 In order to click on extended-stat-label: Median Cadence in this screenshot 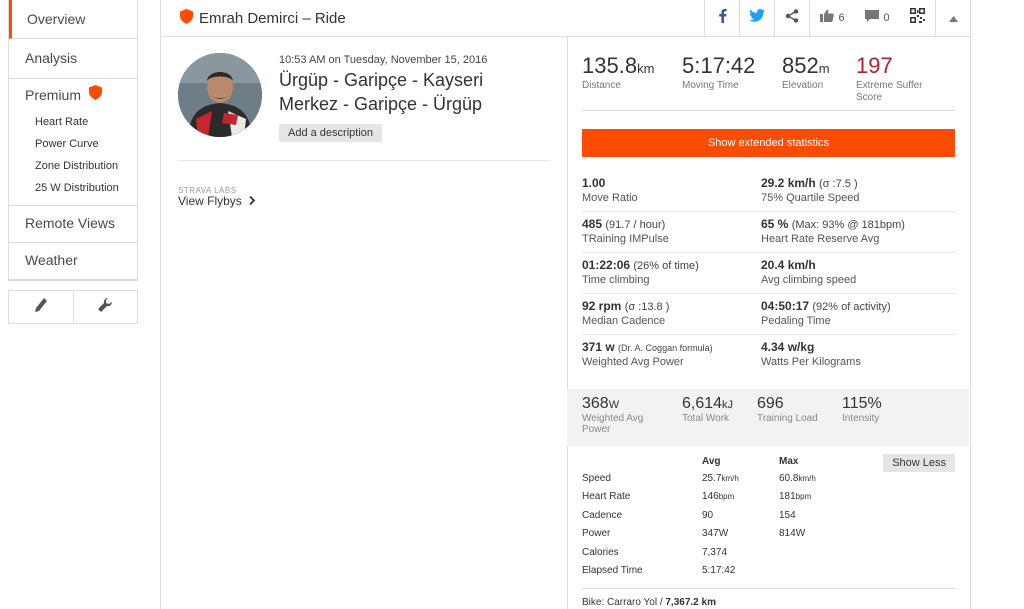, I will do `click(624, 321)`.